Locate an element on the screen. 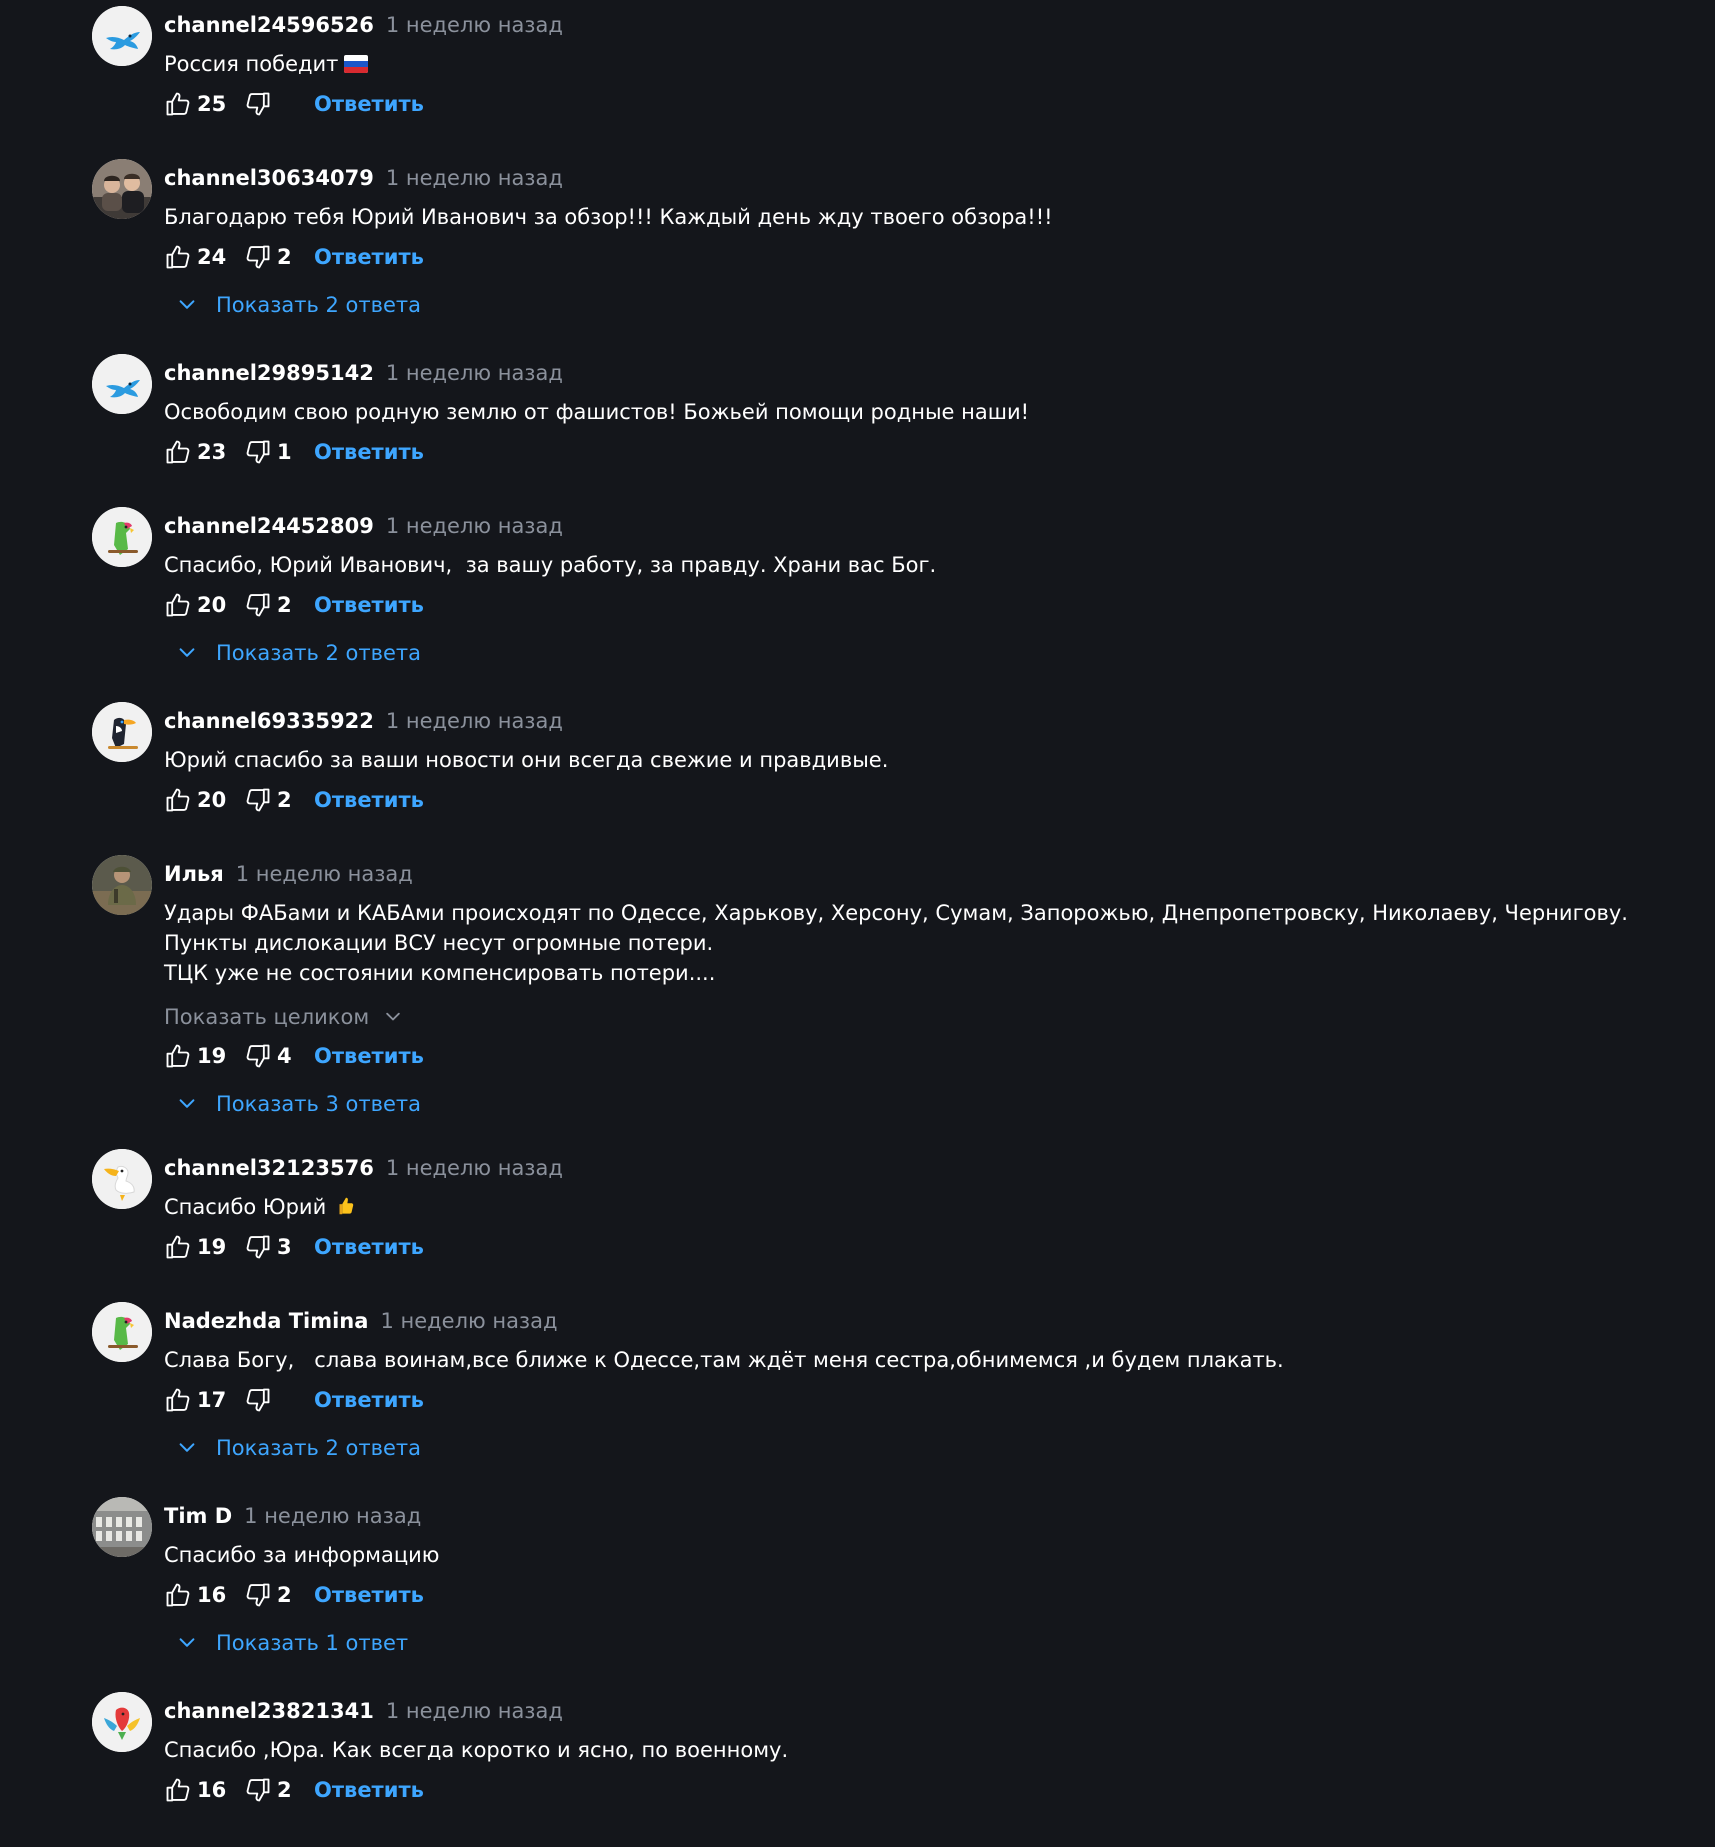 This screenshot has width=1715, height=1847. comment-actions: 19 3 Ответить is located at coordinates (294, 1247).